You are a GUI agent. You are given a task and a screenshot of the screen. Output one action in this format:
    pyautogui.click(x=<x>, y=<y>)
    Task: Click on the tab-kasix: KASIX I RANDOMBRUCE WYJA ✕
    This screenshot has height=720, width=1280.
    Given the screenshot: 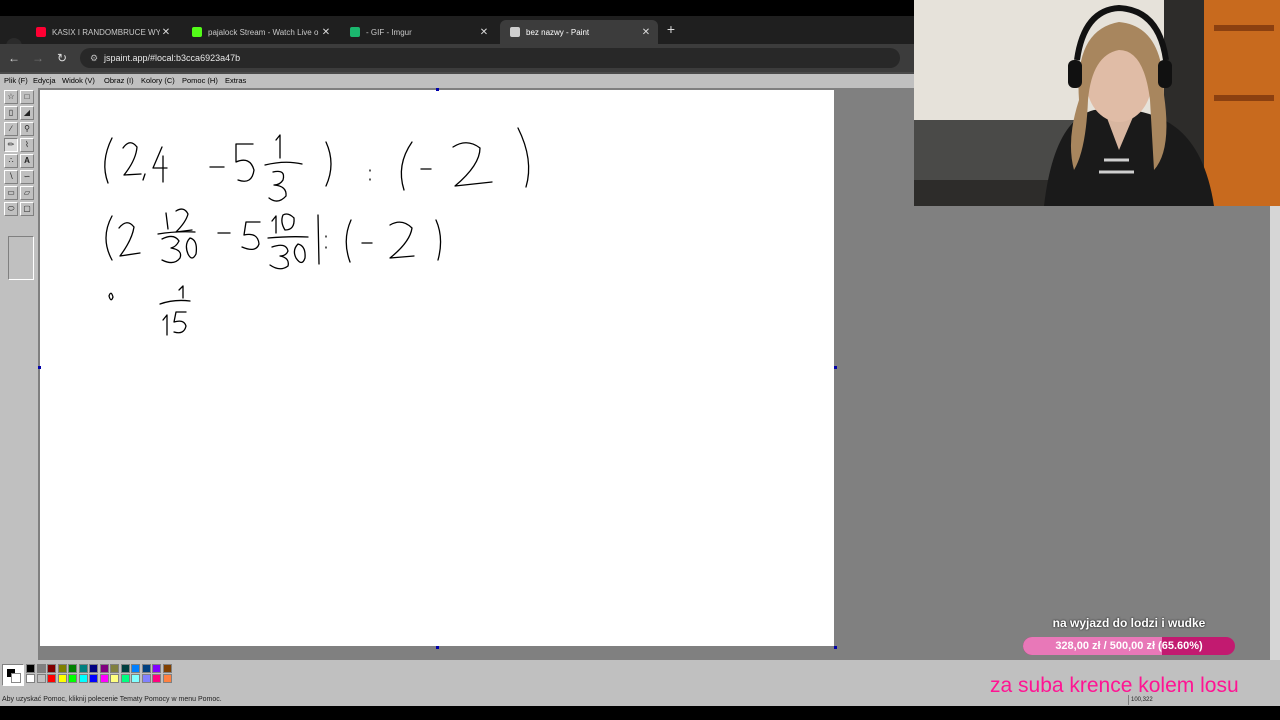 What is the action you would take?
    pyautogui.click(x=102, y=32)
    